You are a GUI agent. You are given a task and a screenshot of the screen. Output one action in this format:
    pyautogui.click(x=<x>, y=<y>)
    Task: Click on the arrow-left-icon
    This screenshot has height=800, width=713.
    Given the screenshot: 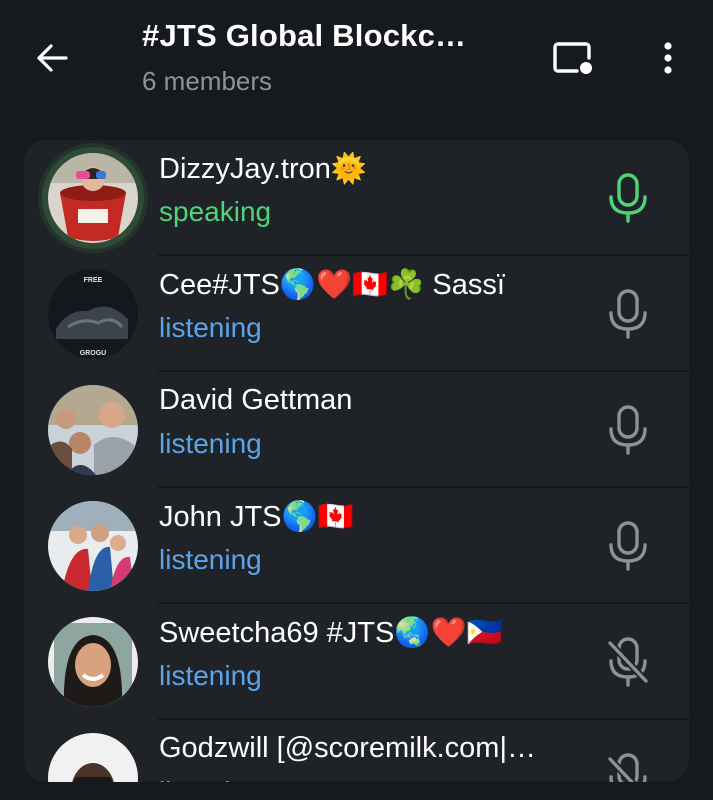 What is the action you would take?
    pyautogui.click(x=52, y=58)
    